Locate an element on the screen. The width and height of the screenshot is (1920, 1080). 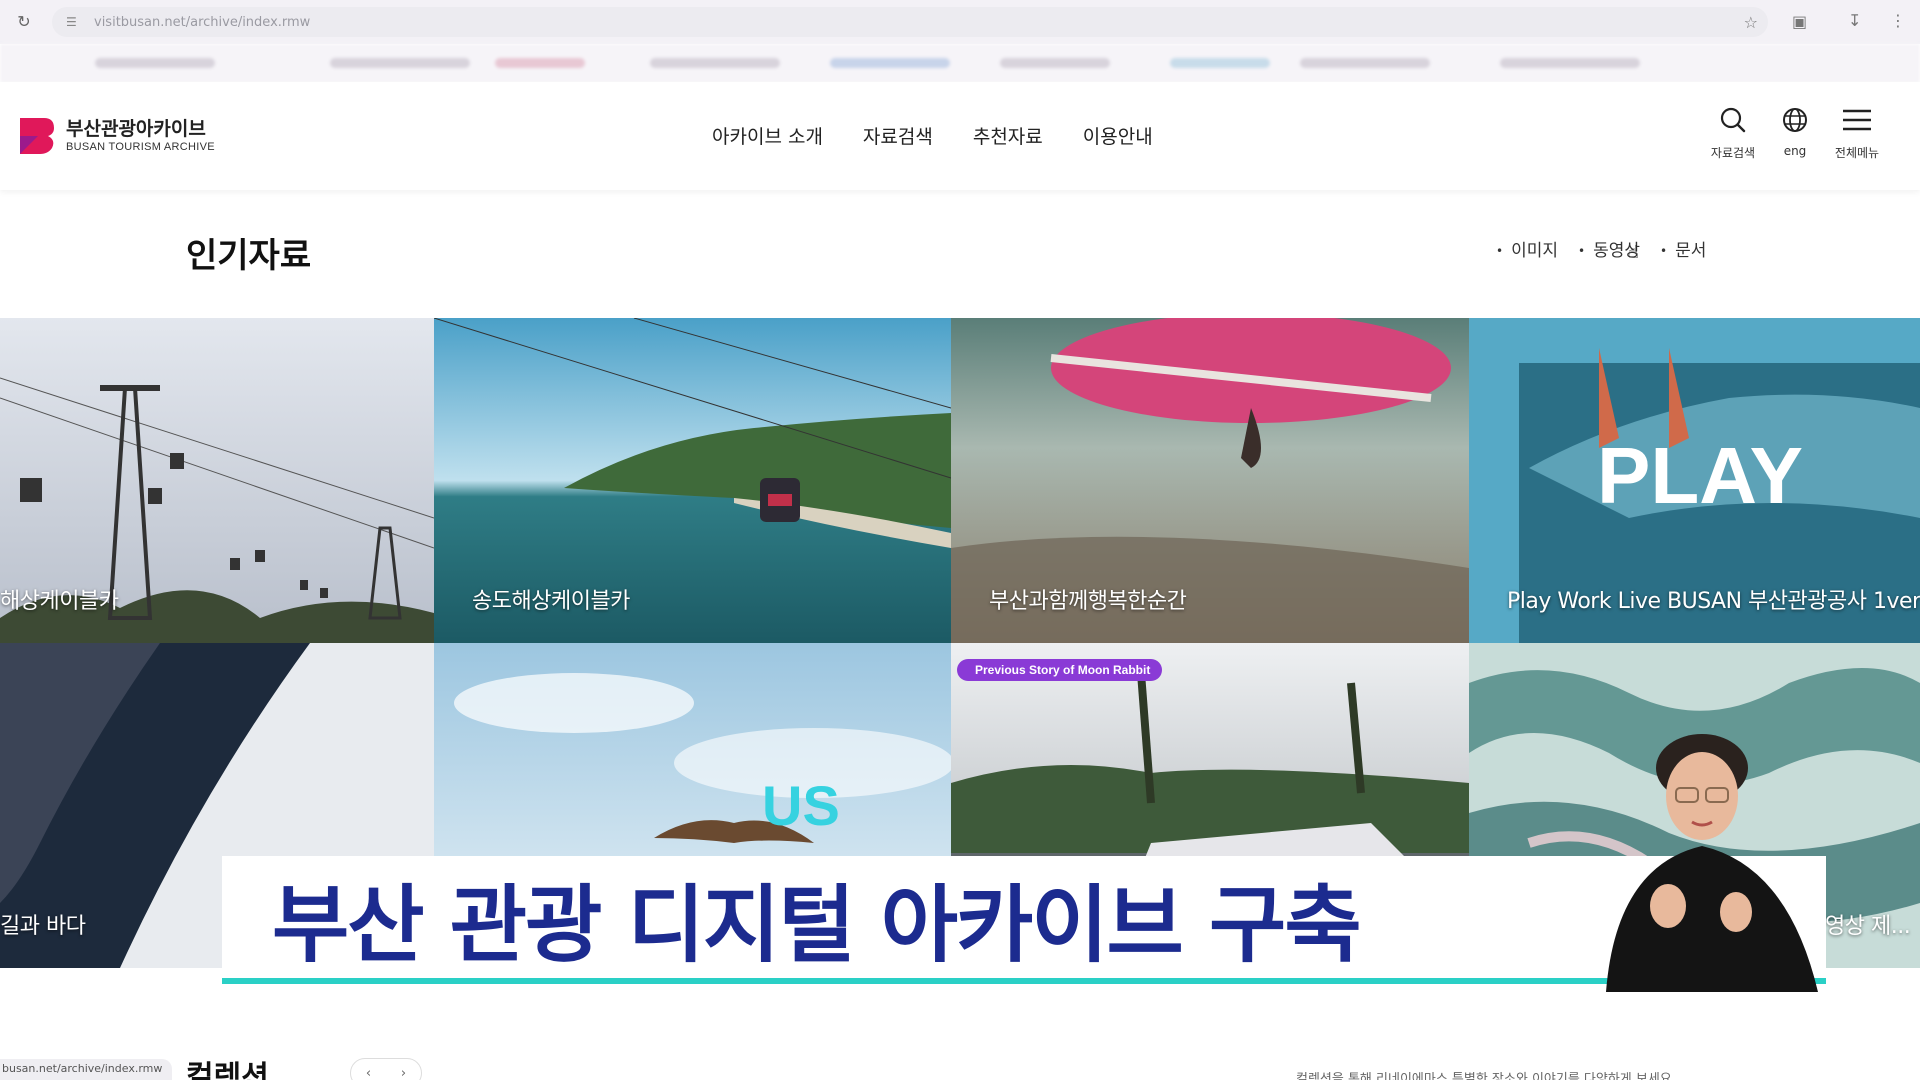
search-icon is located at coordinates (1733, 120).